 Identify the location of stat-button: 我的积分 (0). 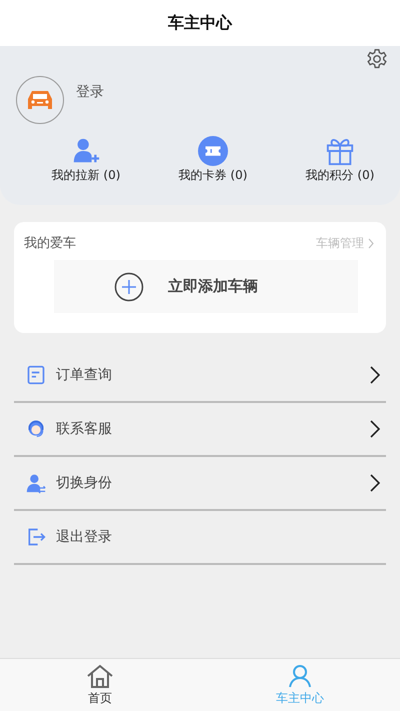
(340, 160).